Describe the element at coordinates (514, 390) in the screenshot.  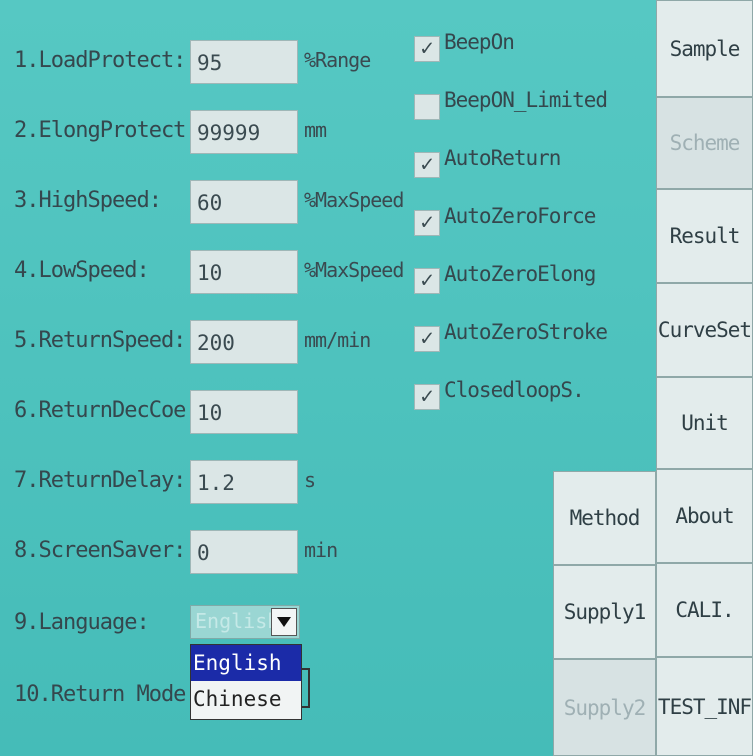
I see `closed-loop-label: ClosedloopS.` at that location.